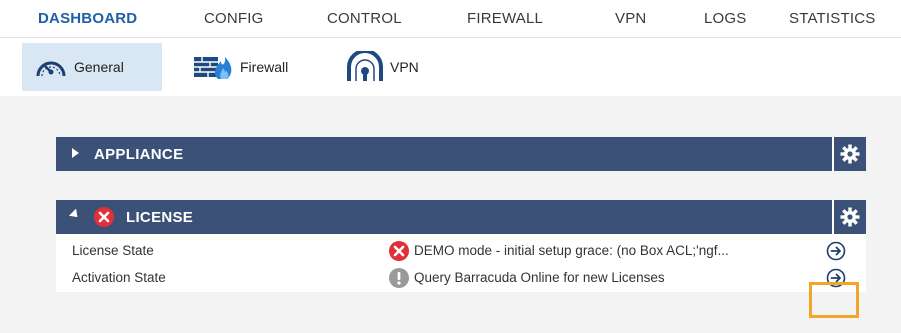 The image size is (901, 333). Describe the element at coordinates (539, 277) in the screenshot. I see `activation-state-value: Query Barracuda Online for new Licenses` at that location.